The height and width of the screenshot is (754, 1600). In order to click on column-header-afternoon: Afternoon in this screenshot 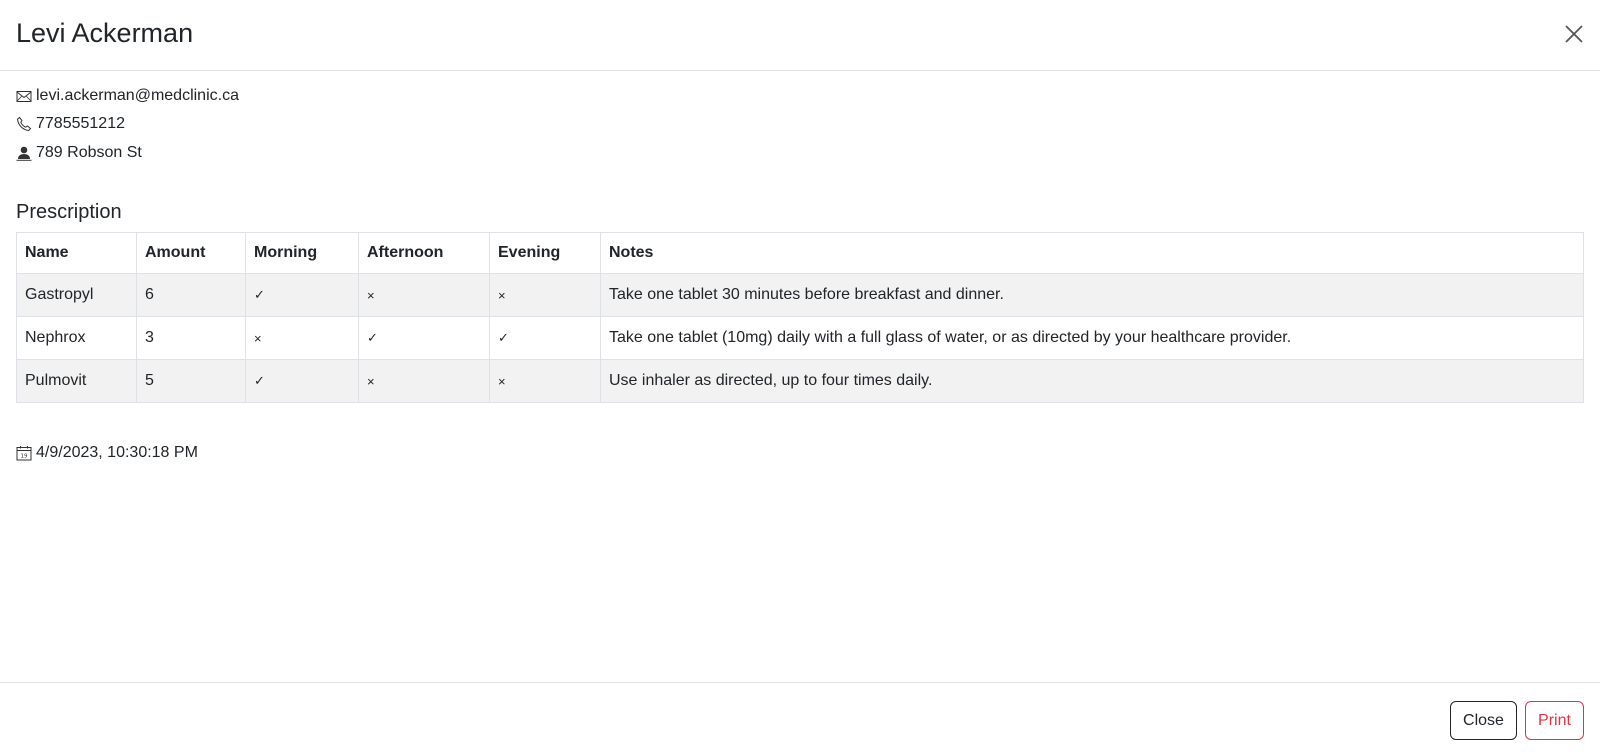, I will do `click(424, 253)`.